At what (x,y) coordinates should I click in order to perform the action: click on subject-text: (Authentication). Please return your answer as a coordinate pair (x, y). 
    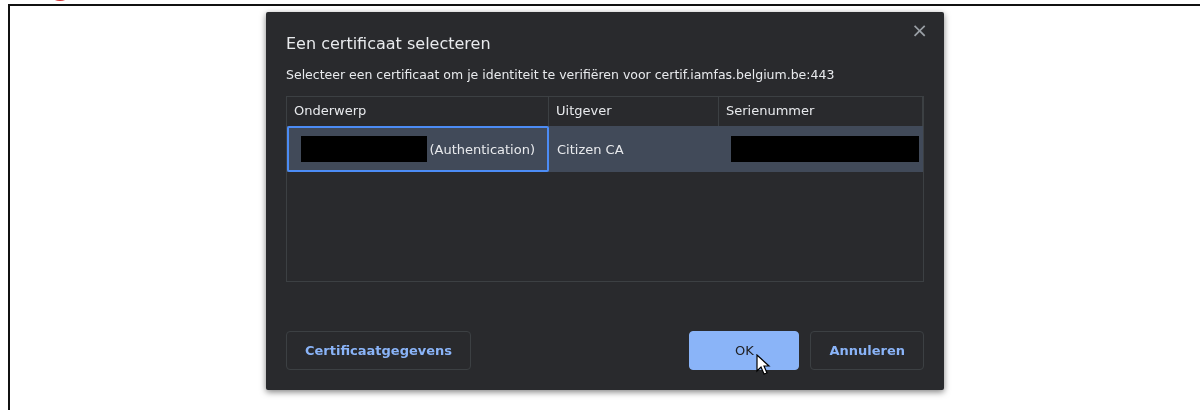
    Looking at the image, I should click on (482, 149).